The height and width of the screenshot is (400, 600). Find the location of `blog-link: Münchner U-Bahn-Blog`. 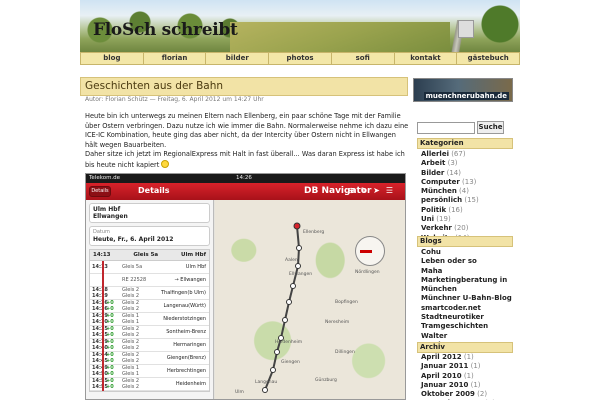

blog-link: Münchner U-Bahn-Blog is located at coordinates (469, 298).